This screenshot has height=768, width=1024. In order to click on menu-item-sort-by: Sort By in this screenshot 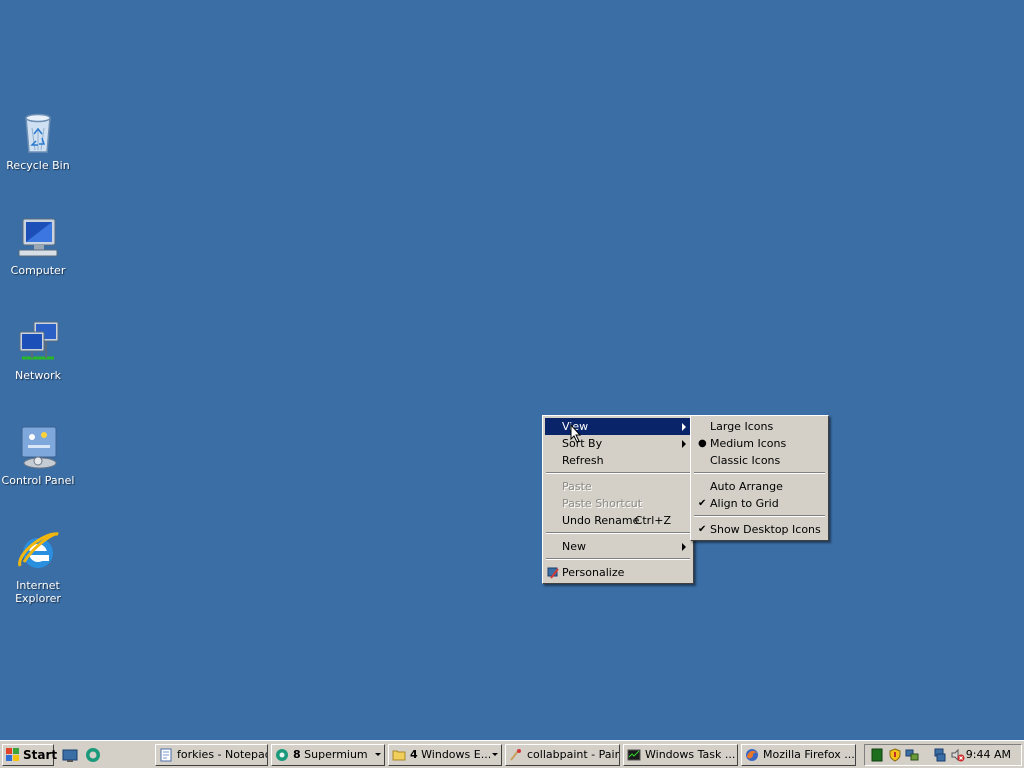, I will do `click(618, 443)`.